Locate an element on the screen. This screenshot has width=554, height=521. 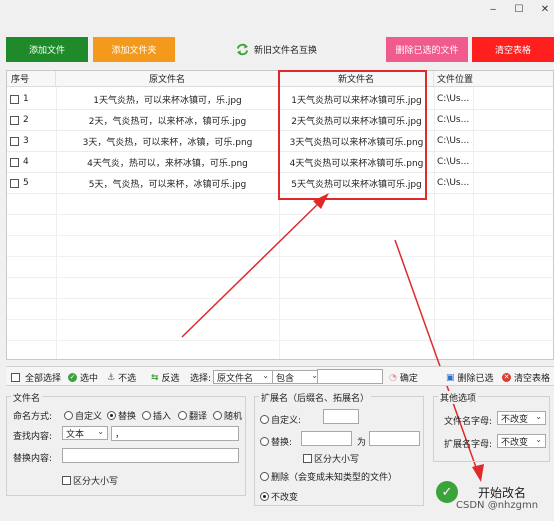
clear-table-small-label: 清空表格 is located at coordinates (532, 379).